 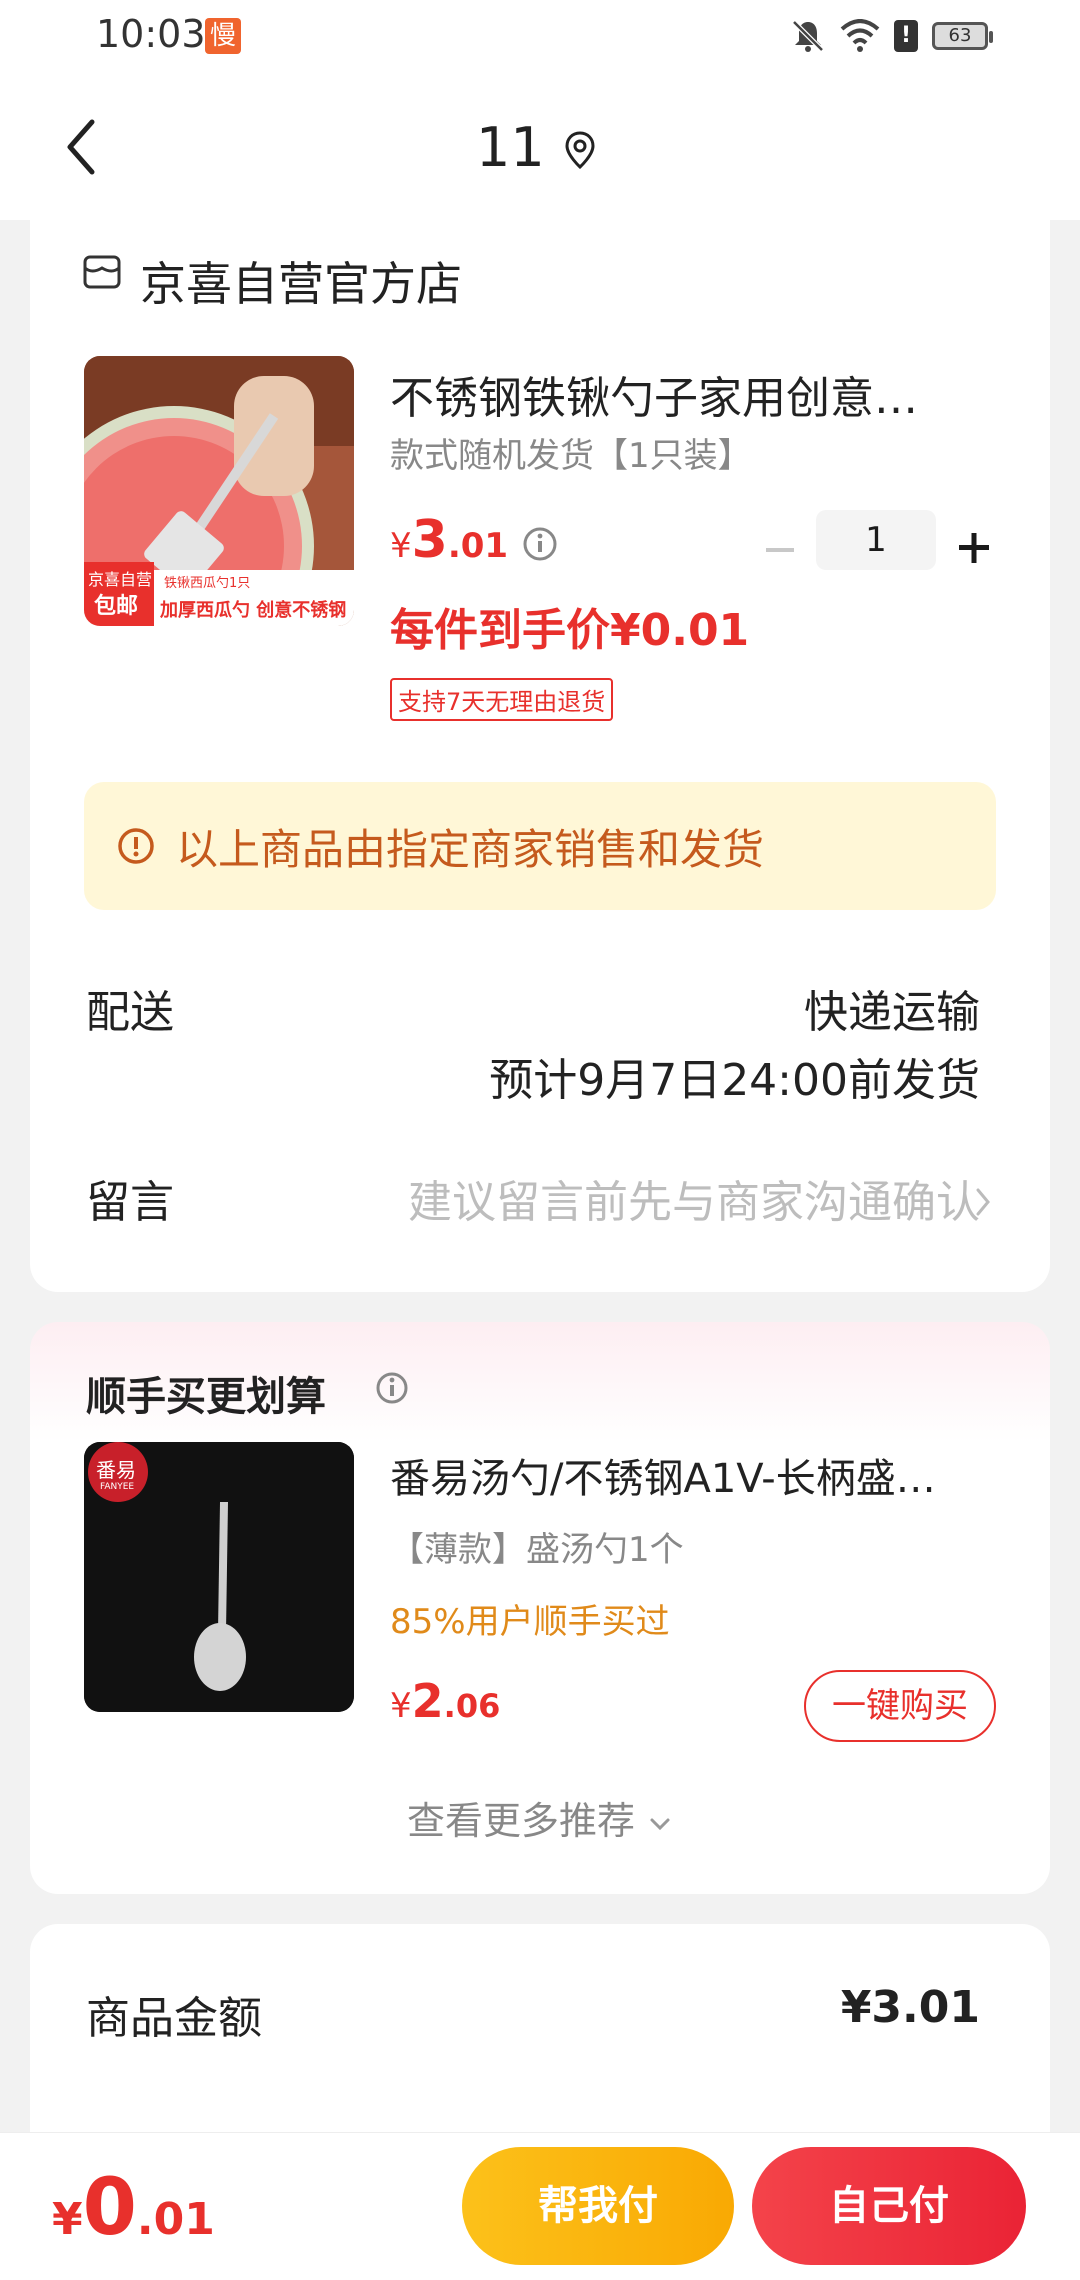 I want to click on plus-icon, so click(x=974, y=548).